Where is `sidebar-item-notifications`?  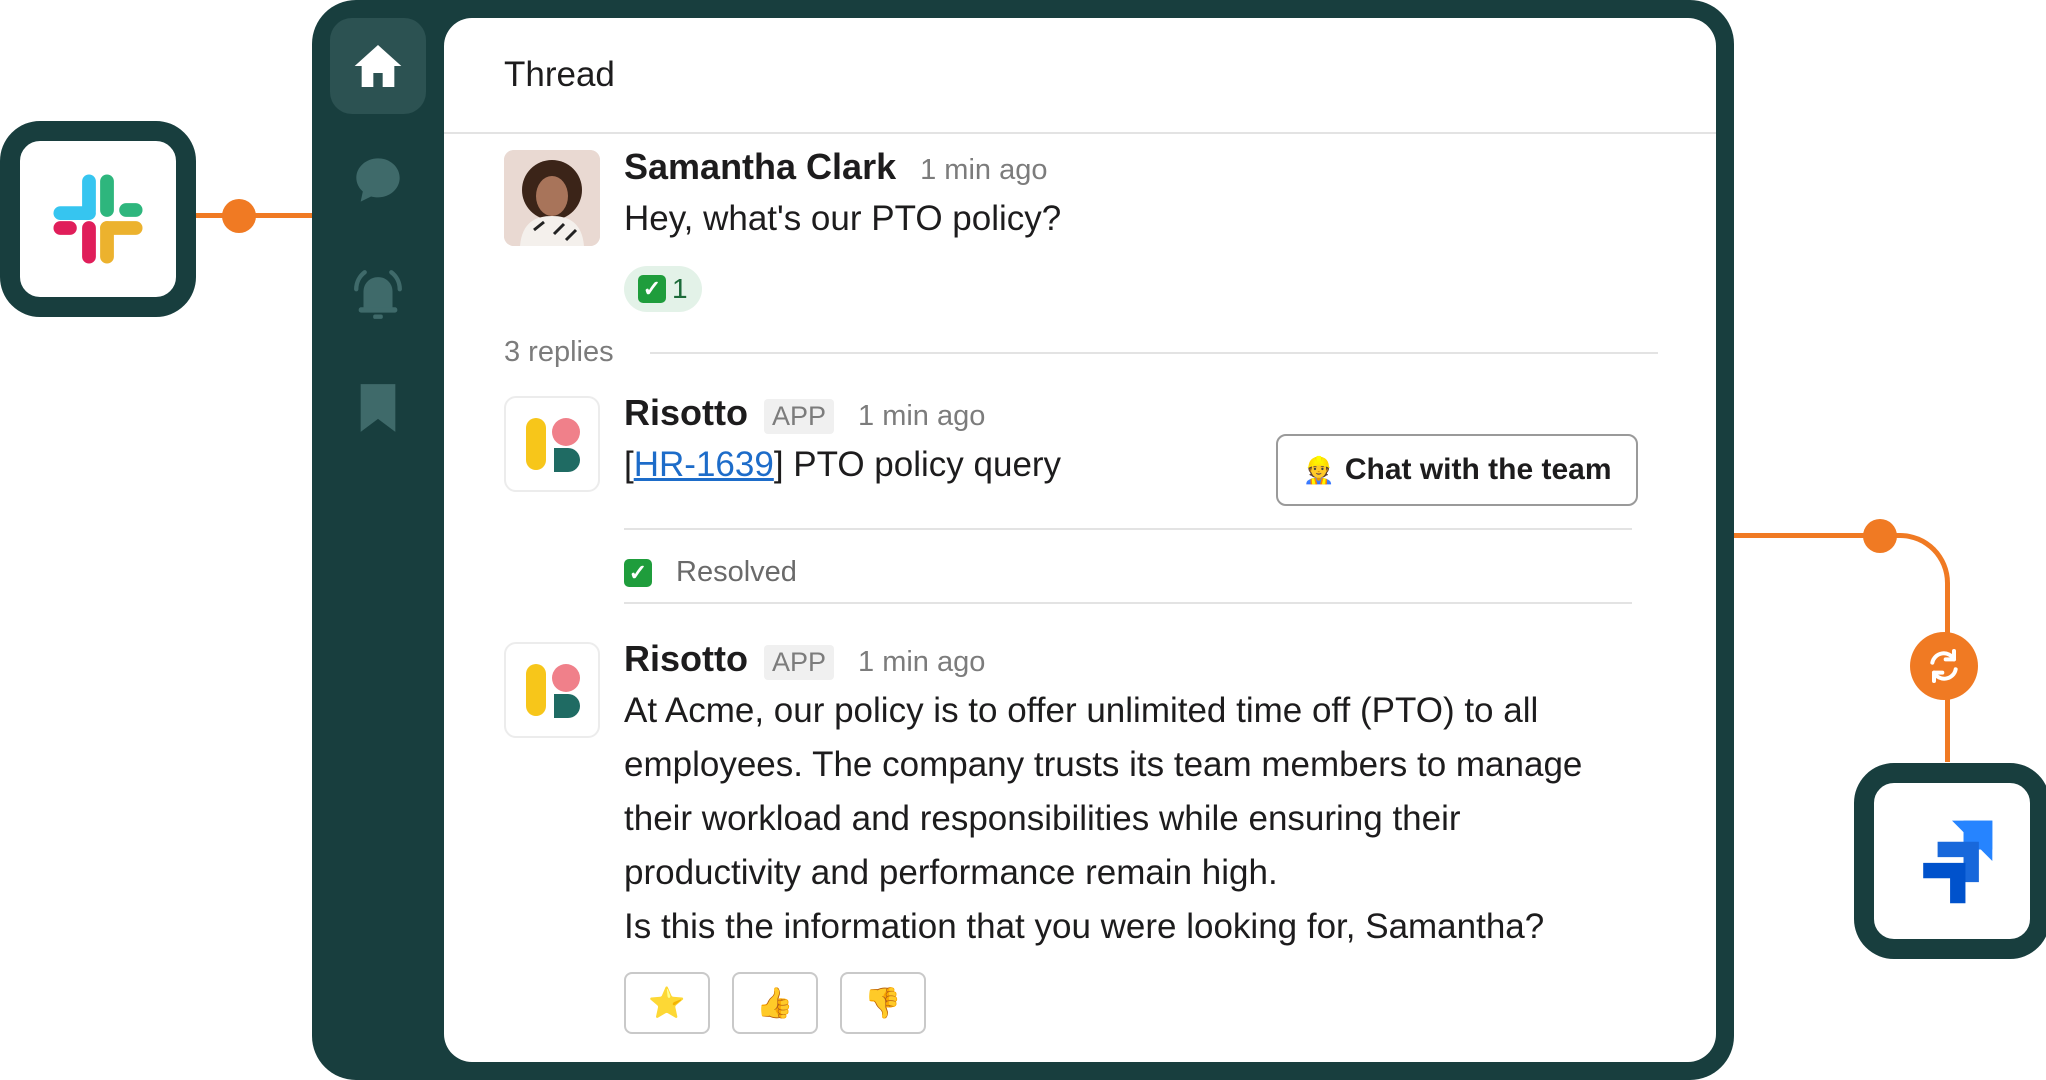 sidebar-item-notifications is located at coordinates (378, 294).